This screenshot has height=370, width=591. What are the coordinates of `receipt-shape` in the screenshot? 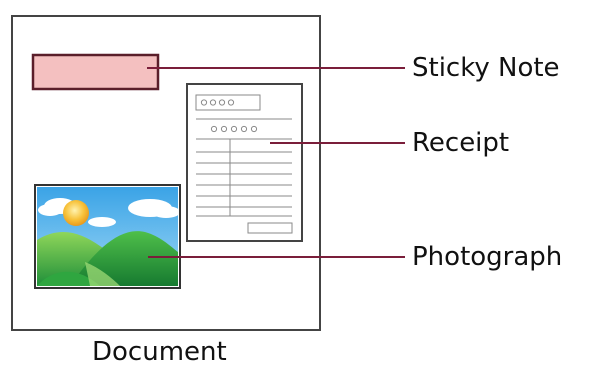 It's located at (244, 162).